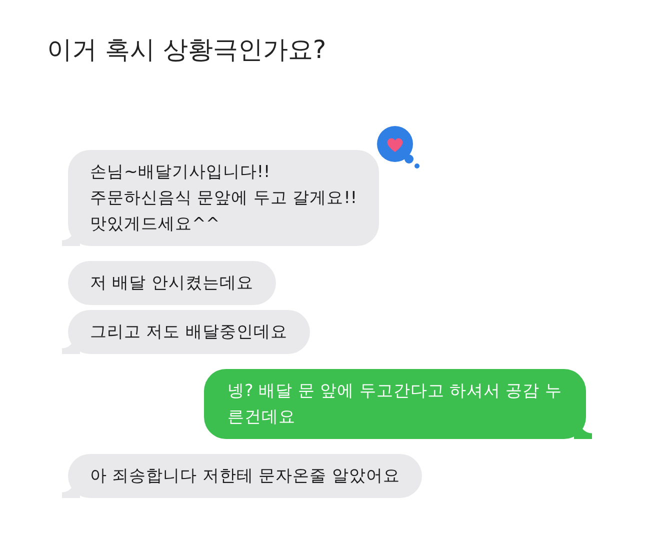 Image resolution: width=648 pixels, height=546 pixels. I want to click on received-message-bubble: 그리고 저도 배달중인데요, so click(189, 332).